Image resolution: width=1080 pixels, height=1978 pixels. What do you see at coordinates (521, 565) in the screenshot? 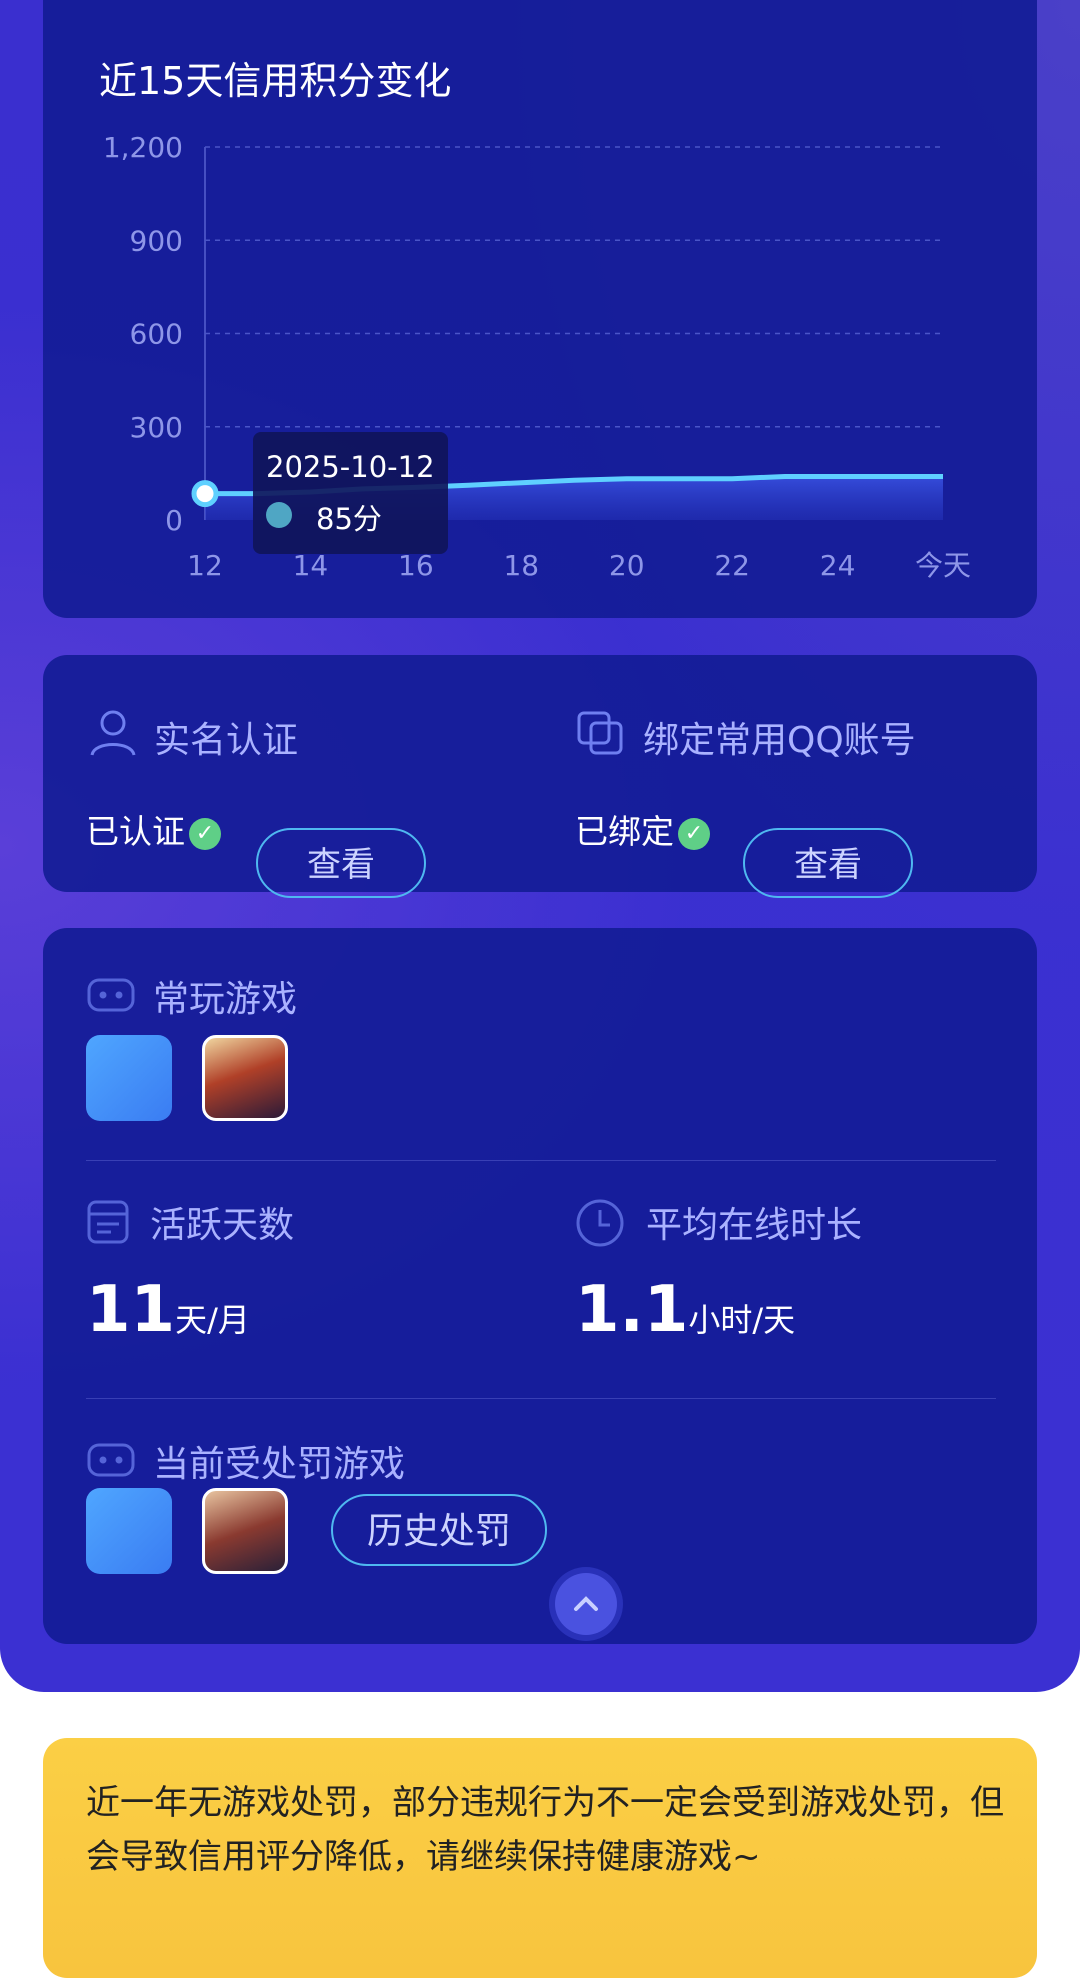
I see `x-tick-label: 18` at bounding box center [521, 565].